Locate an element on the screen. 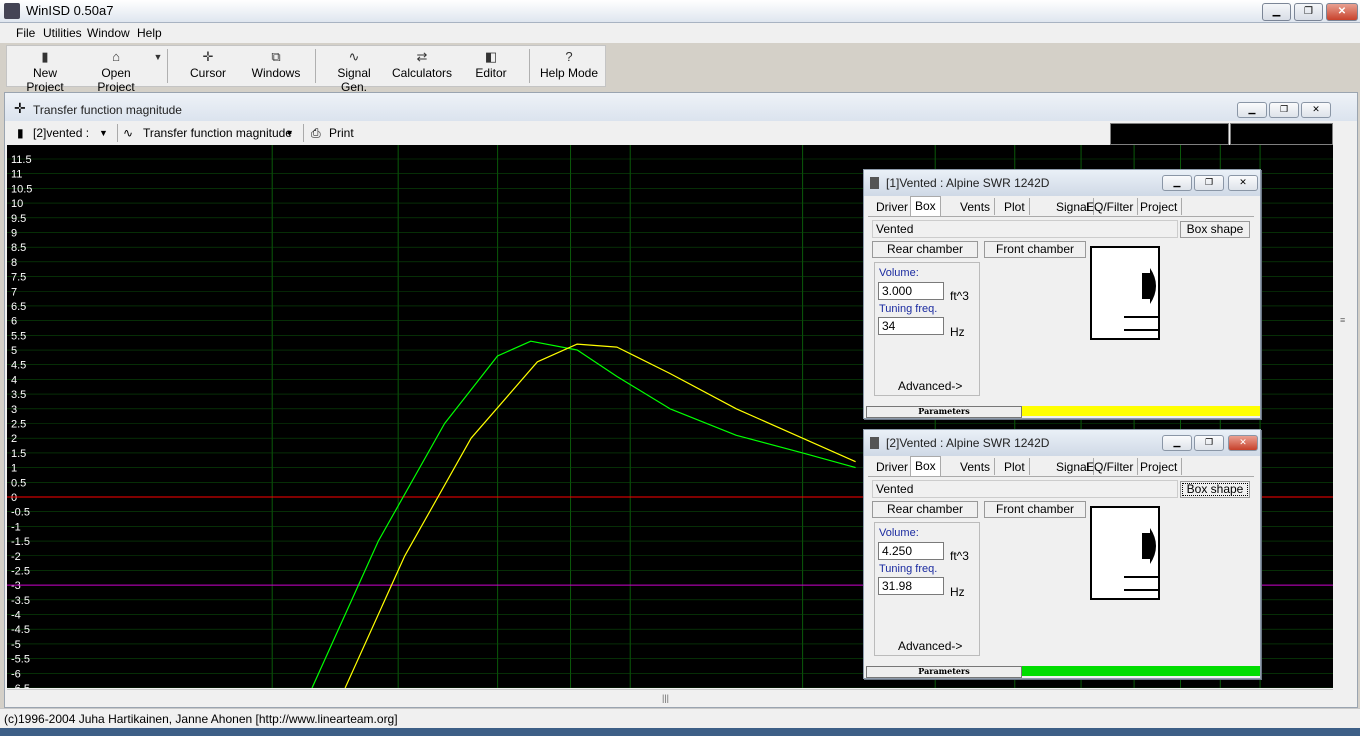 The height and width of the screenshot is (736, 1360). horizontal-scrollbar: ||| is located at coordinates (670, 697).